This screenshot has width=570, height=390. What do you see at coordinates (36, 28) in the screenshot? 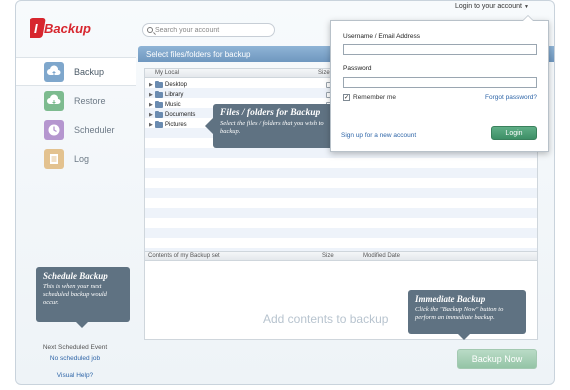
I see `svg-text: I` at bounding box center [36, 28].